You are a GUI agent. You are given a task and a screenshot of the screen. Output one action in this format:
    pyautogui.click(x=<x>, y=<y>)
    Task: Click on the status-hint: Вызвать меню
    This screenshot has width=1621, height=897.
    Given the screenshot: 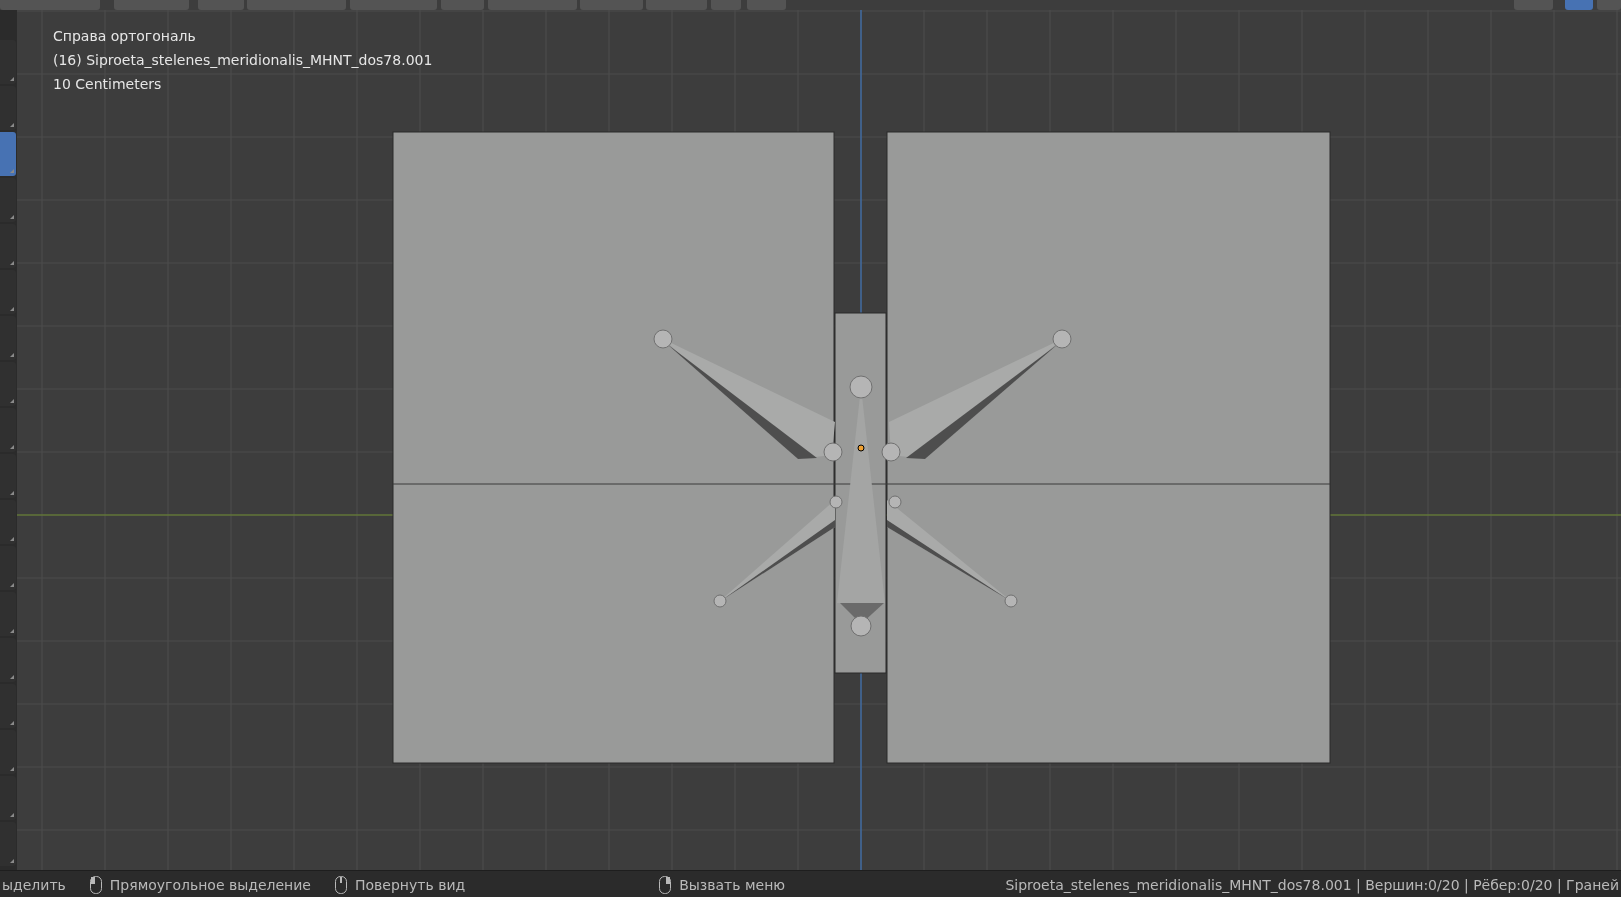 What is the action you would take?
    pyautogui.click(x=732, y=884)
    